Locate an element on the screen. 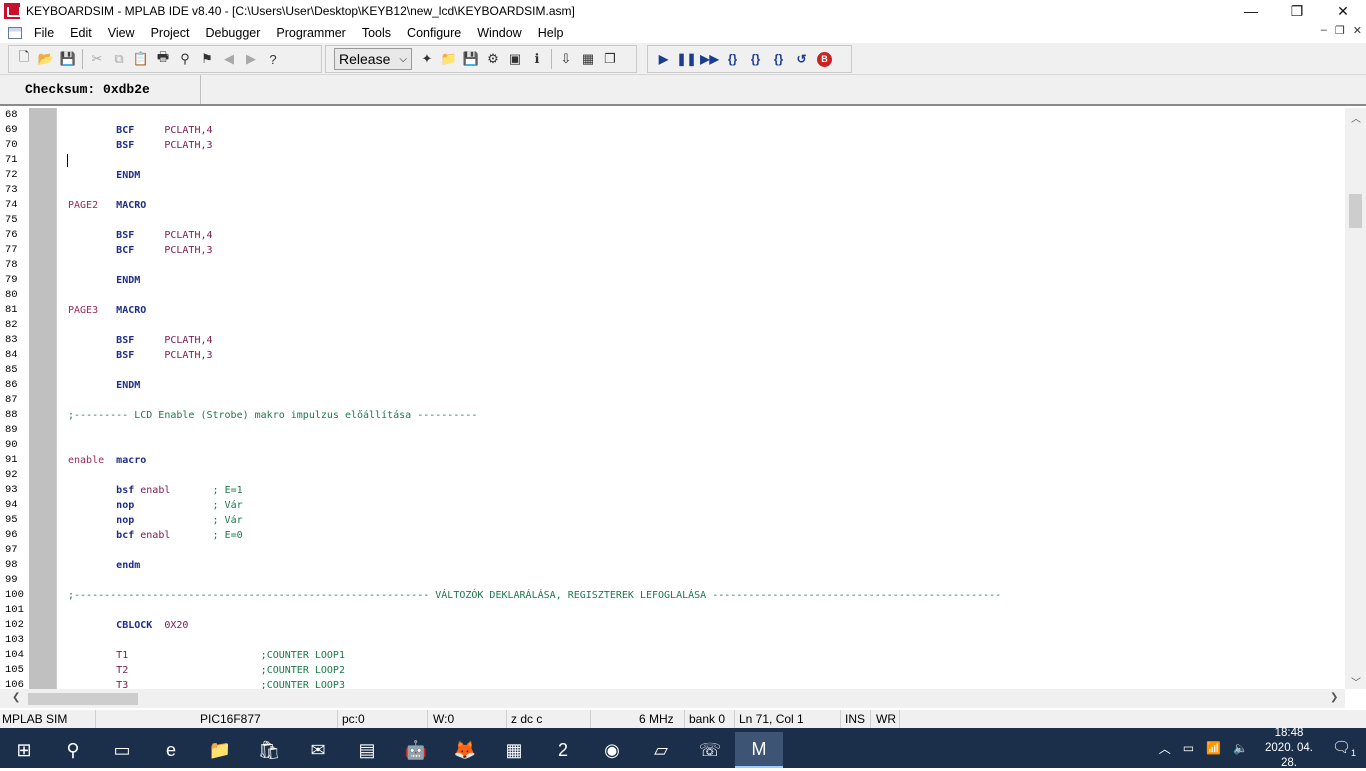 Image resolution: width=1366 pixels, height=771 pixels. print-icon: 🖶 is located at coordinates (163, 59).